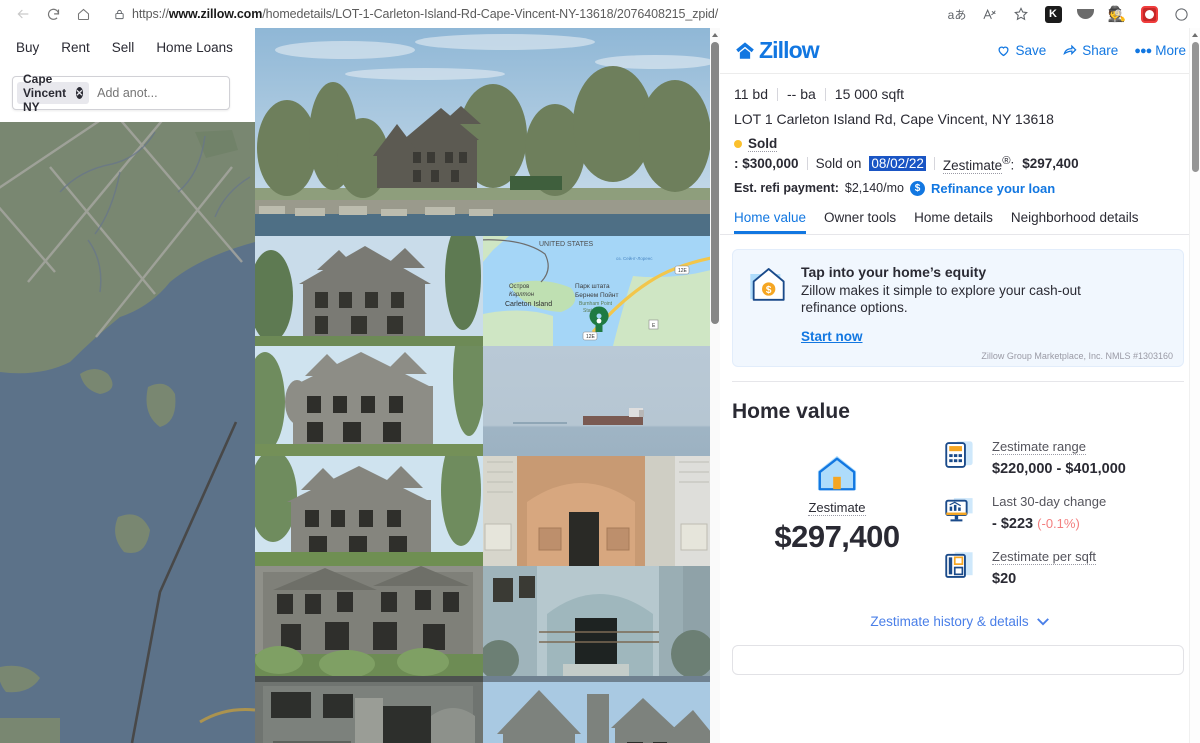 This screenshot has width=1200, height=743. I want to click on save-label: Save, so click(1031, 50).